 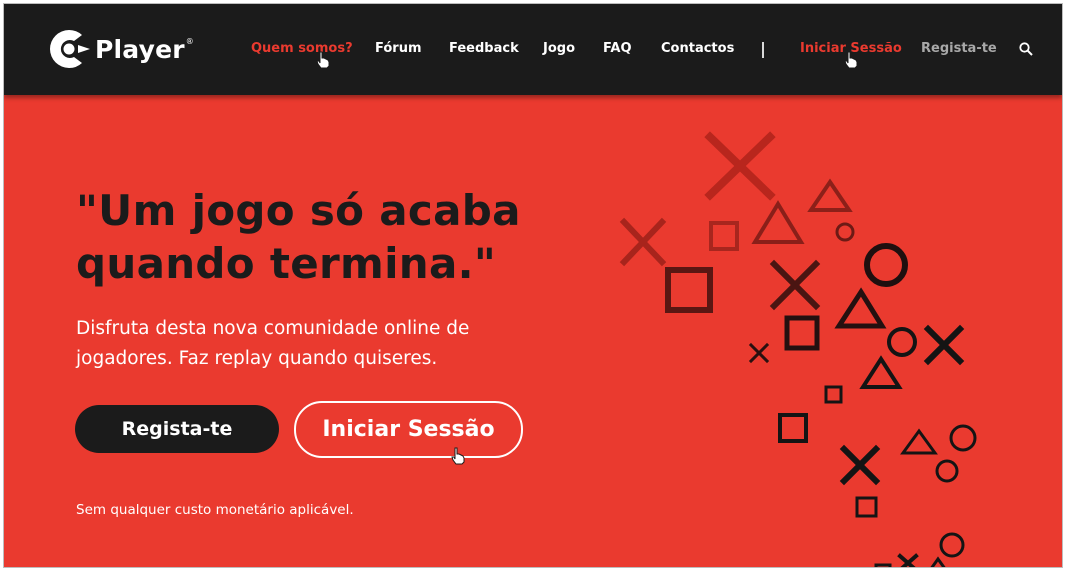 I want to click on nav-about: Quem somos?, so click(x=302, y=48).